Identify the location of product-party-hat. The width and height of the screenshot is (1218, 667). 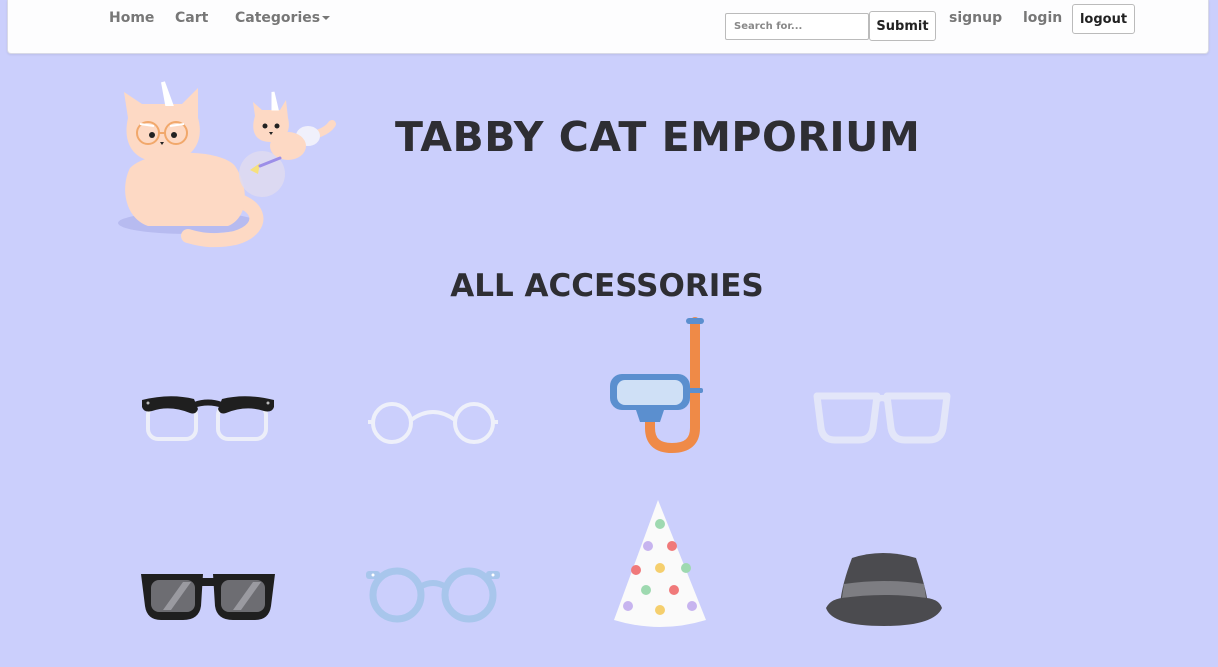
(660, 563).